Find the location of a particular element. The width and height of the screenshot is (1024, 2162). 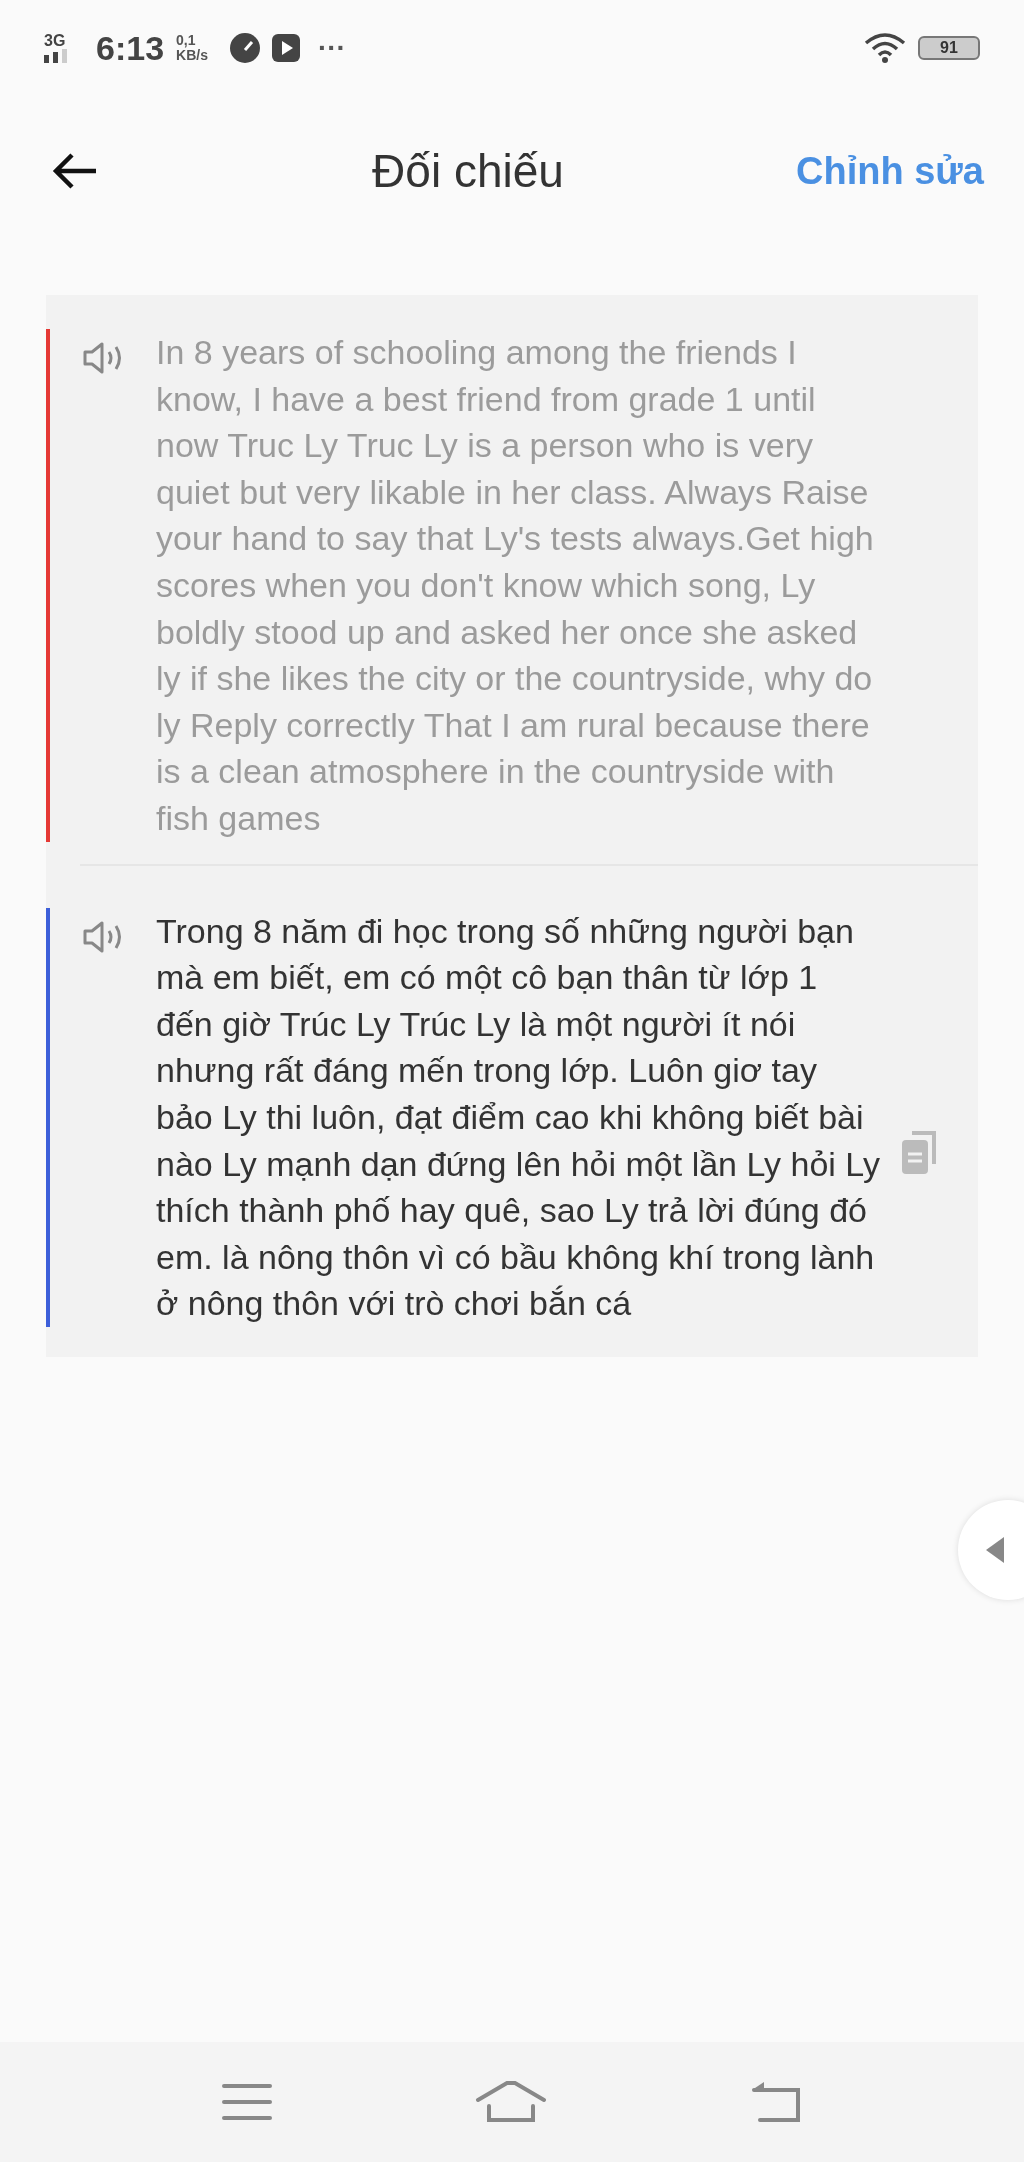

home-button is located at coordinates (511, 2102).